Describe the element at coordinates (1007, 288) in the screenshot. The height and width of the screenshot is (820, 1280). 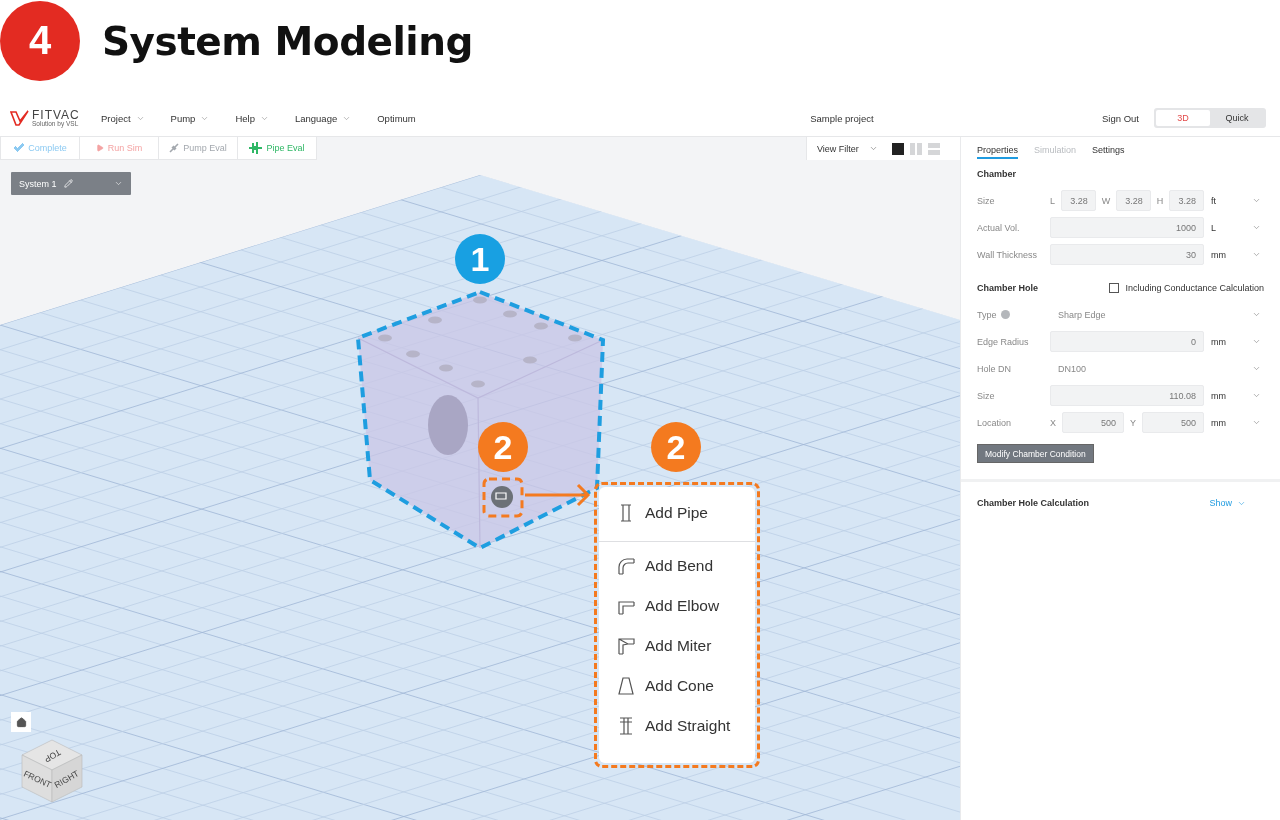
I see `section-title: Chamber Hole` at that location.